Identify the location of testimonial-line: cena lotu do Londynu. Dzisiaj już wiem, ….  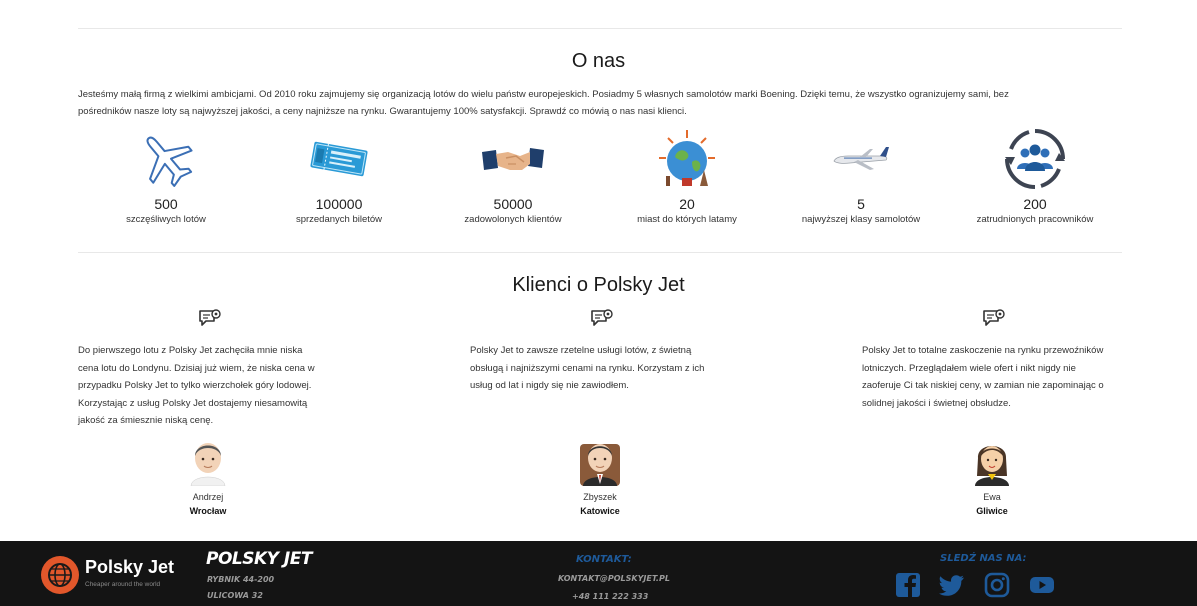
(196, 368).